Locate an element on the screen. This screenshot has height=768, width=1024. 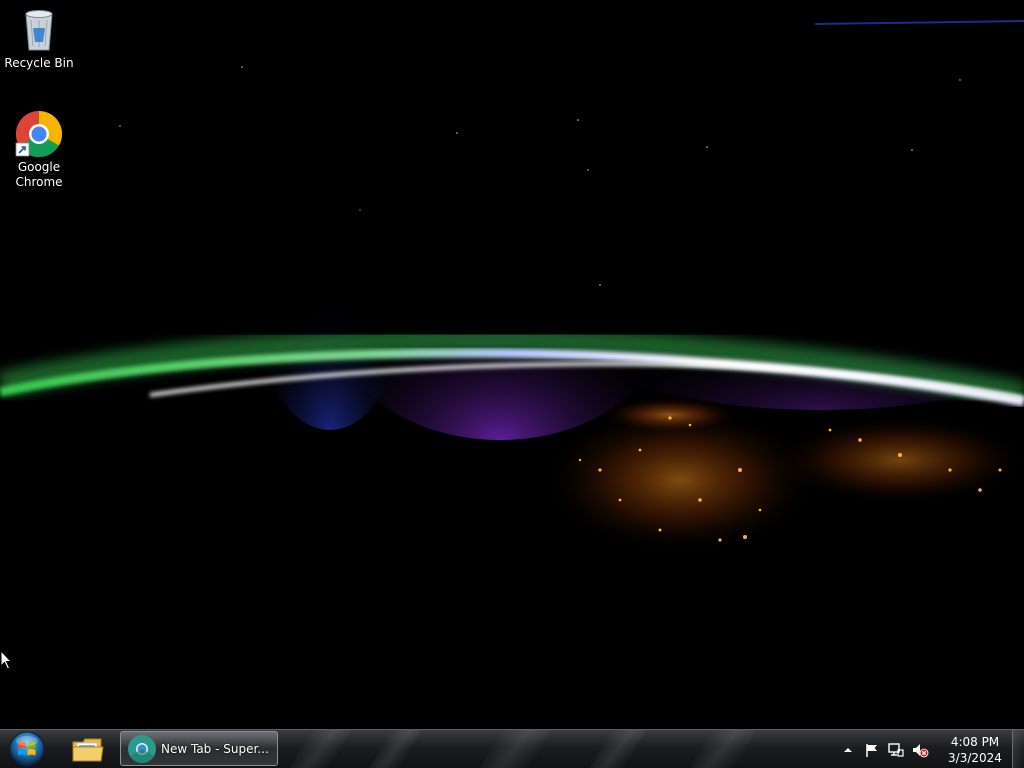
taskbar: New Tab - Super... 4:08 PM 3/3/2024 is located at coordinates (512, 748).